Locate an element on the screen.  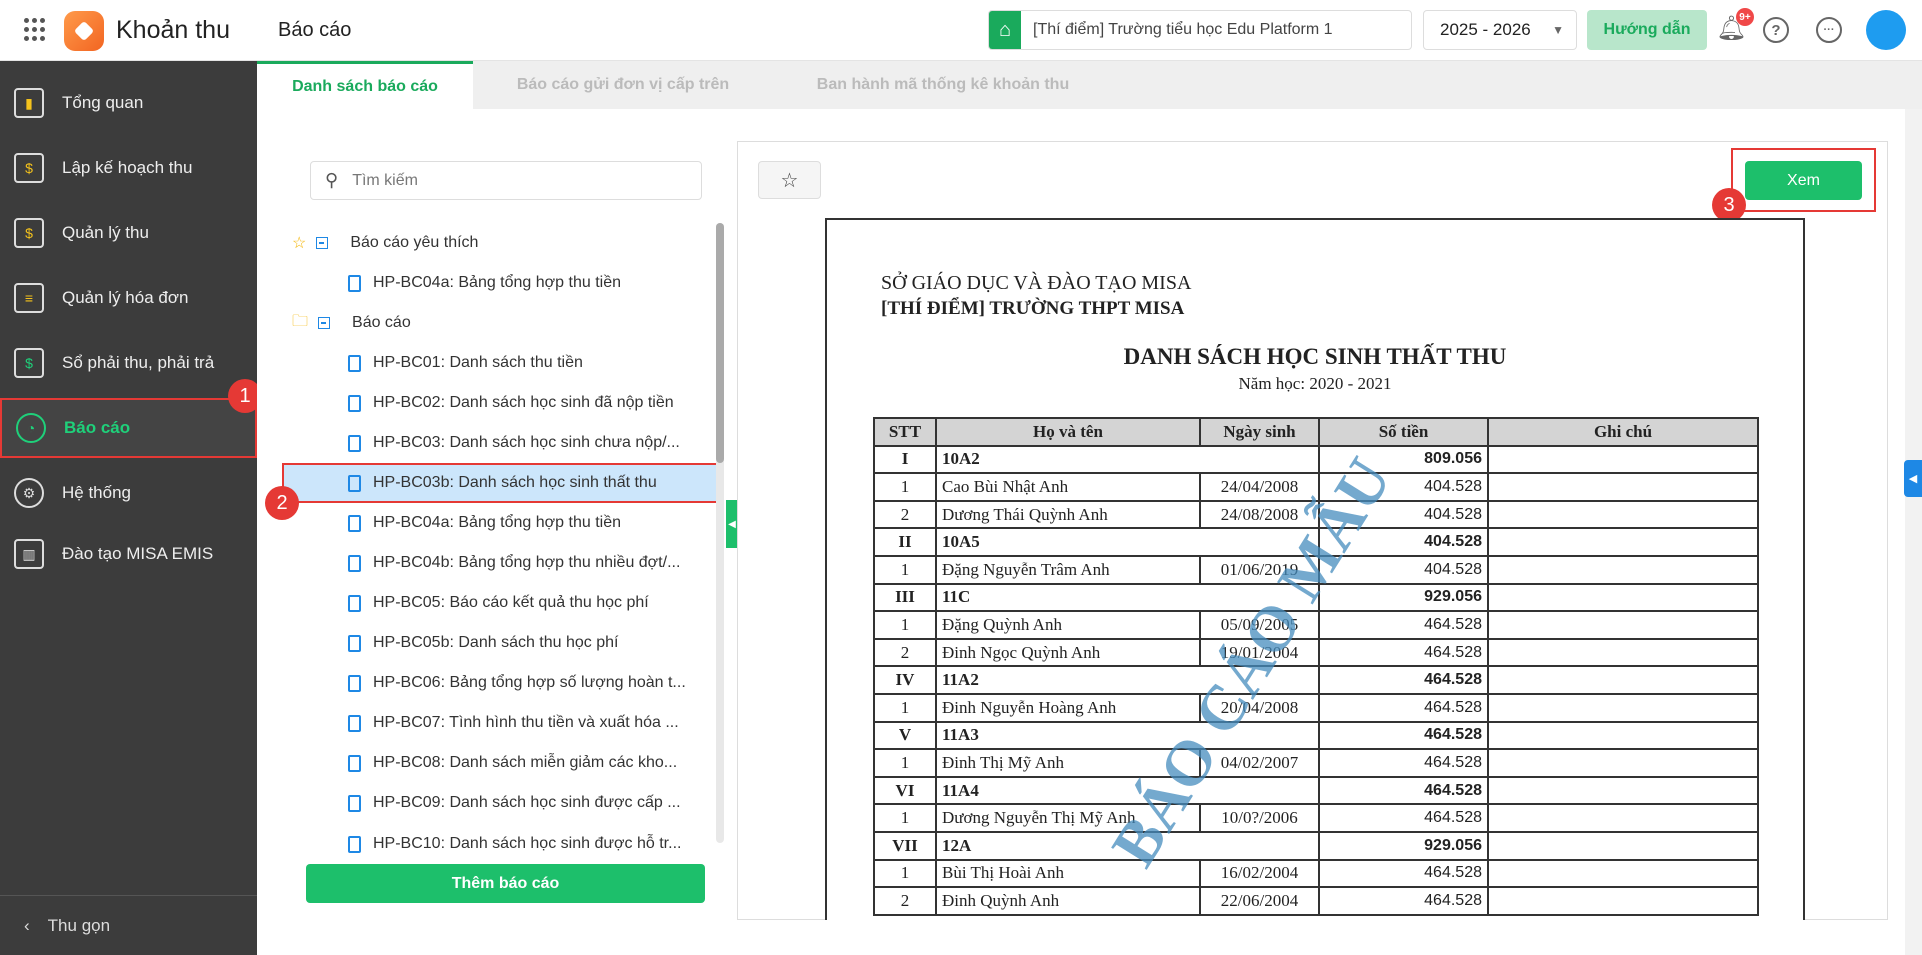
sidebar-item-bao-cao: ◔ Báo cáo is located at coordinates (128, 428).